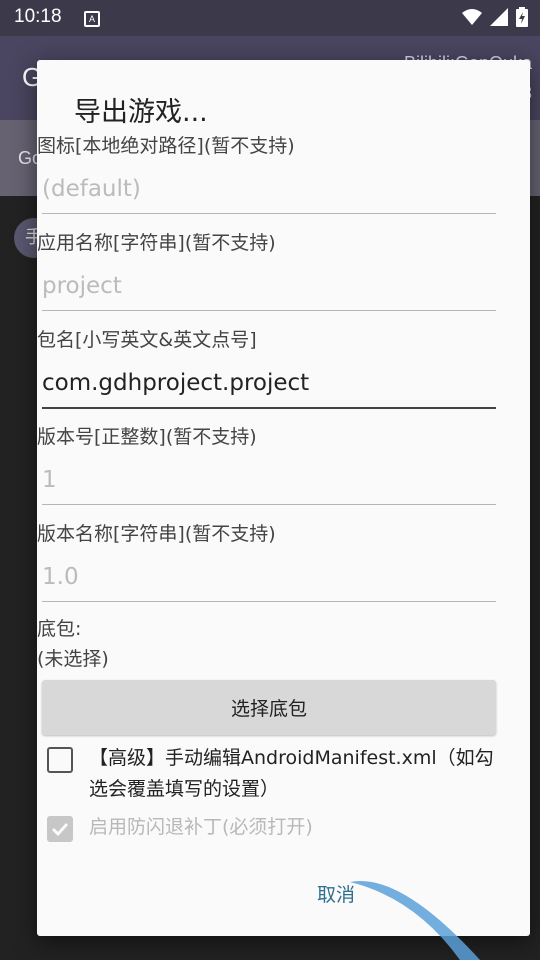 The height and width of the screenshot is (960, 540). I want to click on version-name-label: 版本名称[字符串](暂不支持), so click(156, 534).